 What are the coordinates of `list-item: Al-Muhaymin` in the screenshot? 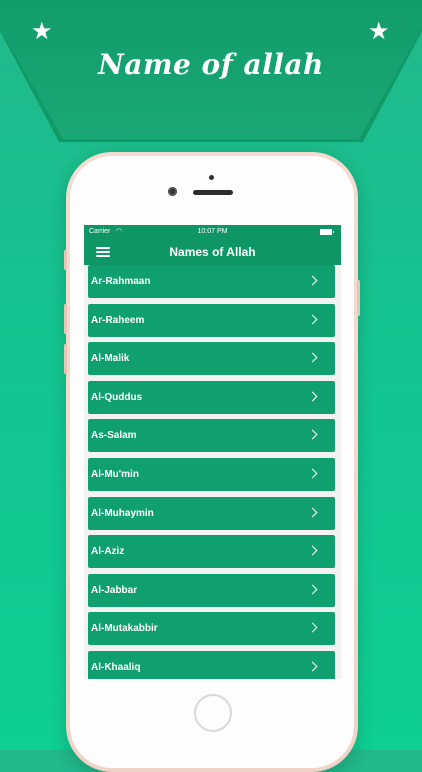 It's located at (211, 513).